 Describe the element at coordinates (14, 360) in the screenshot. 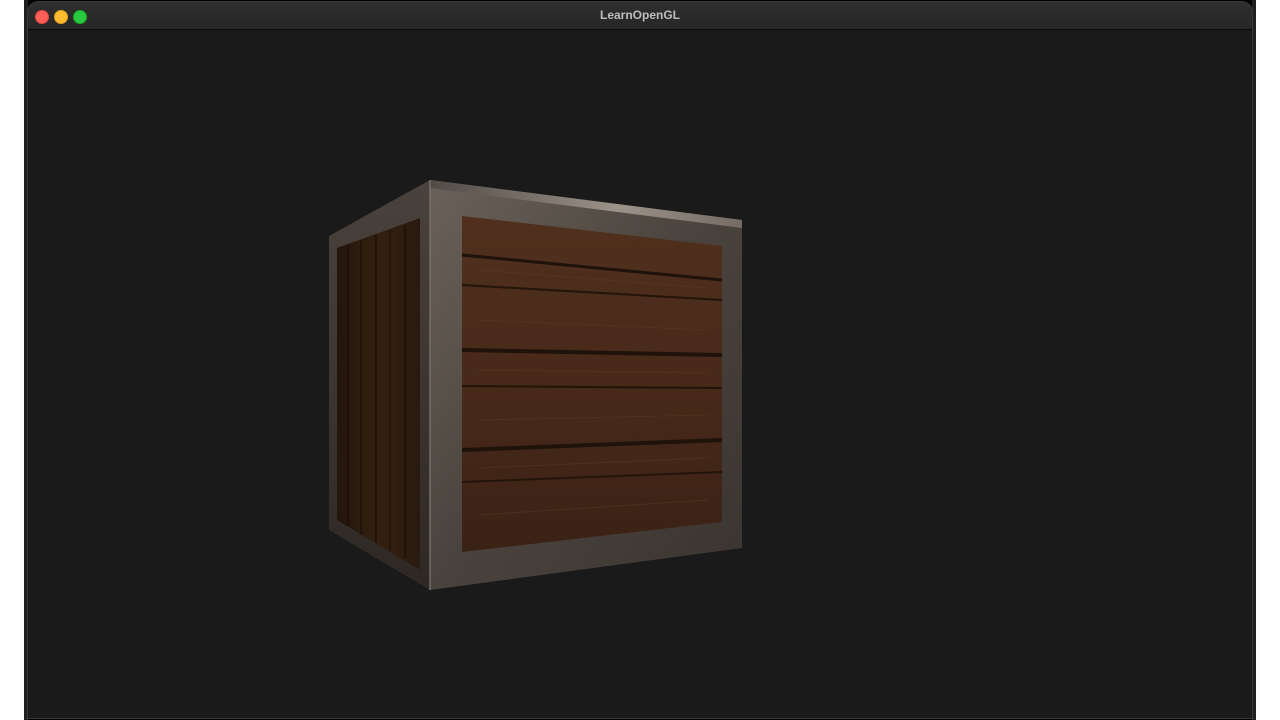

I see `desktop-background-left` at that location.